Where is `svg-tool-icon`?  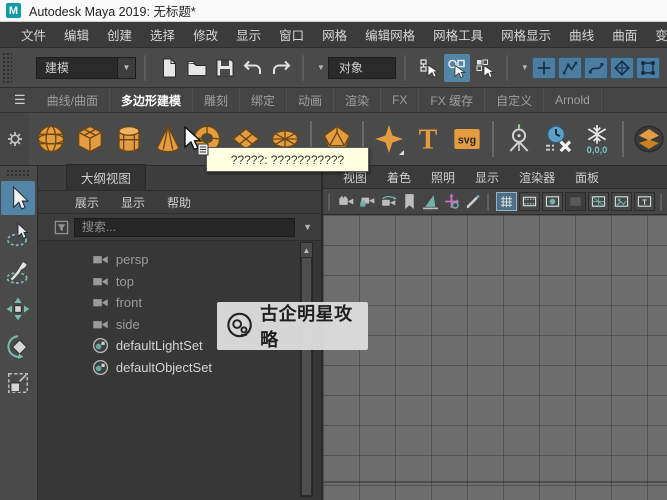 svg-tool-icon is located at coordinates (467, 139).